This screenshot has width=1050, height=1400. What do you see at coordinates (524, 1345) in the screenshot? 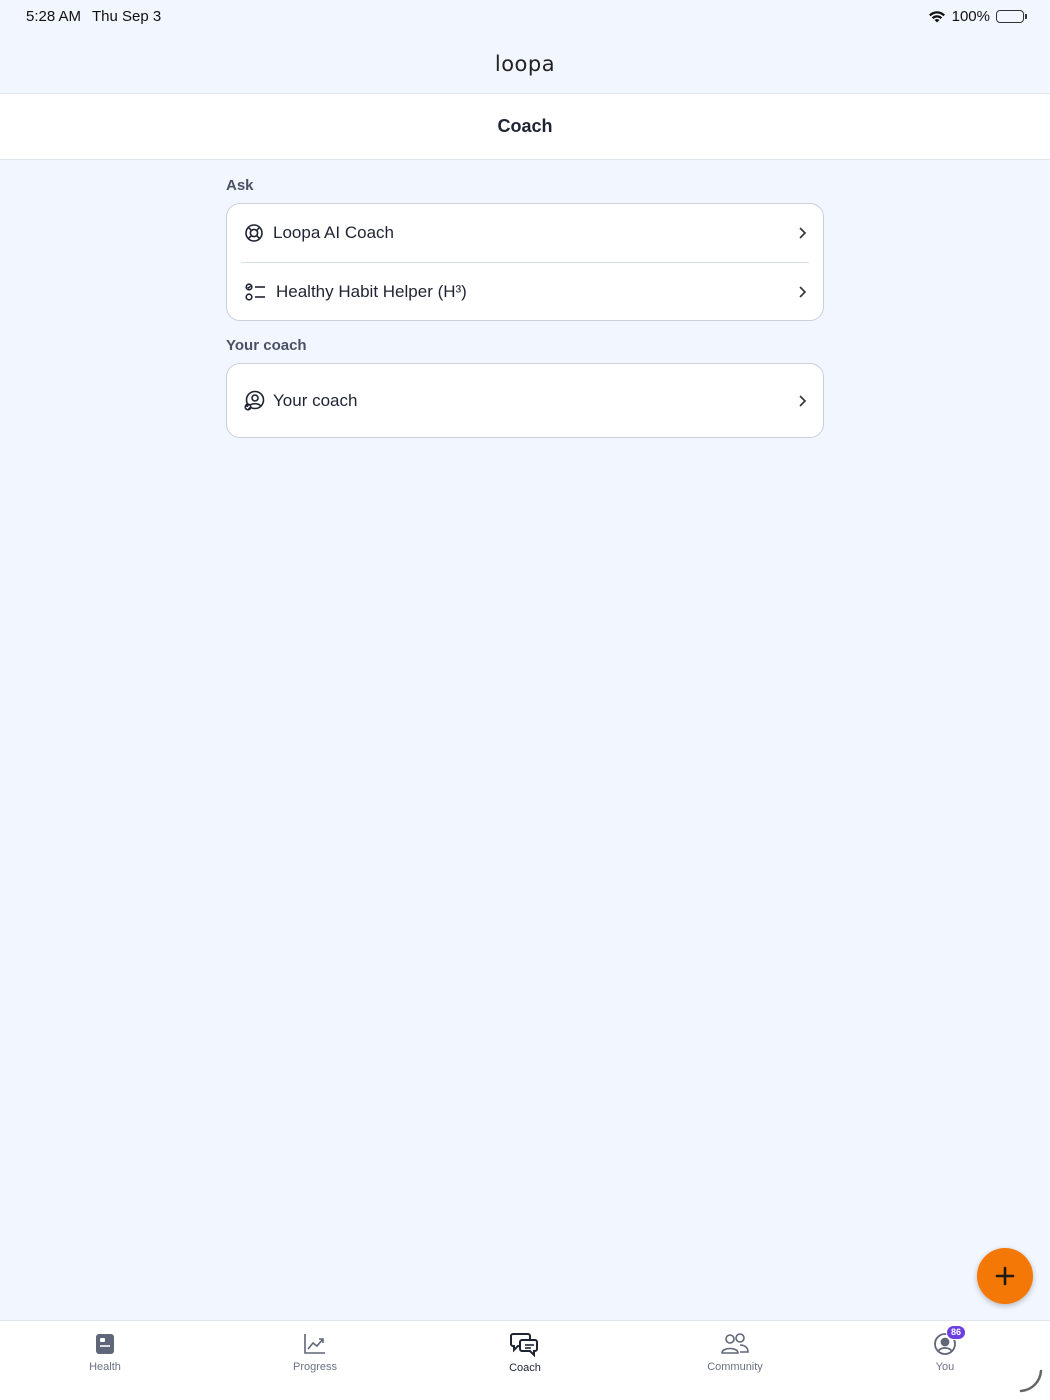
I see `chat-icon` at bounding box center [524, 1345].